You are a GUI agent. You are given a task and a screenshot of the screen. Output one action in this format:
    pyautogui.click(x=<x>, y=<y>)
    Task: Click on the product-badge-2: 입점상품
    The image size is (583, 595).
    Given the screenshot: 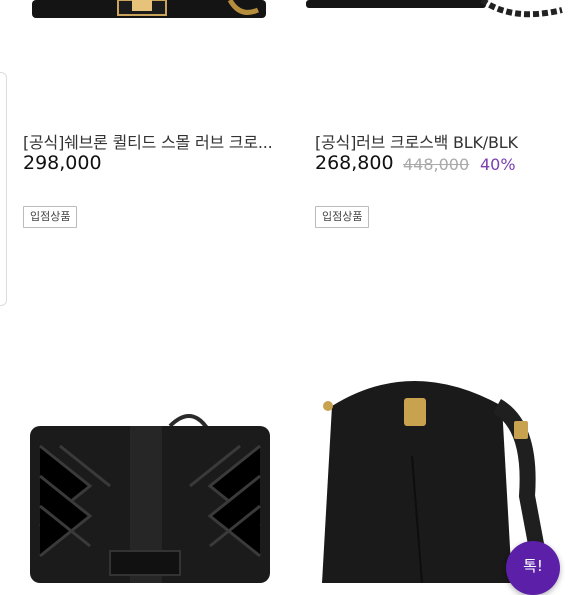 What is the action you would take?
    pyautogui.click(x=342, y=217)
    